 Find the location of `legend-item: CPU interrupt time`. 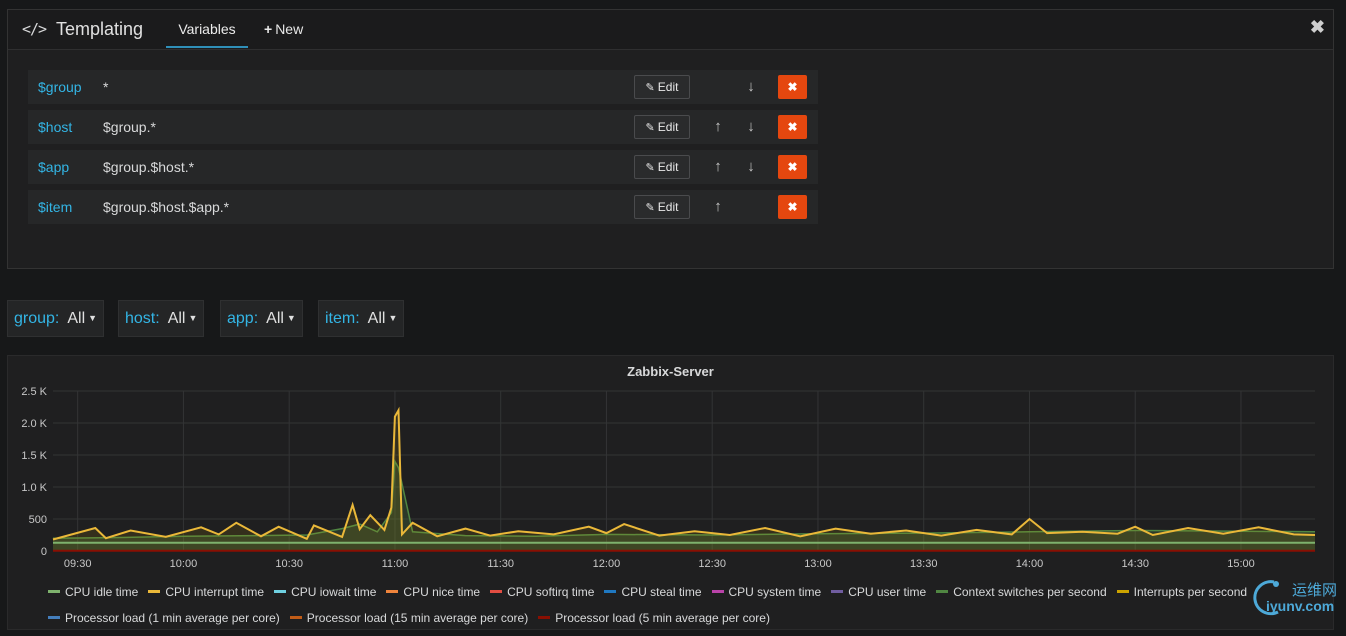

legend-item: CPU interrupt time is located at coordinates (206, 597).